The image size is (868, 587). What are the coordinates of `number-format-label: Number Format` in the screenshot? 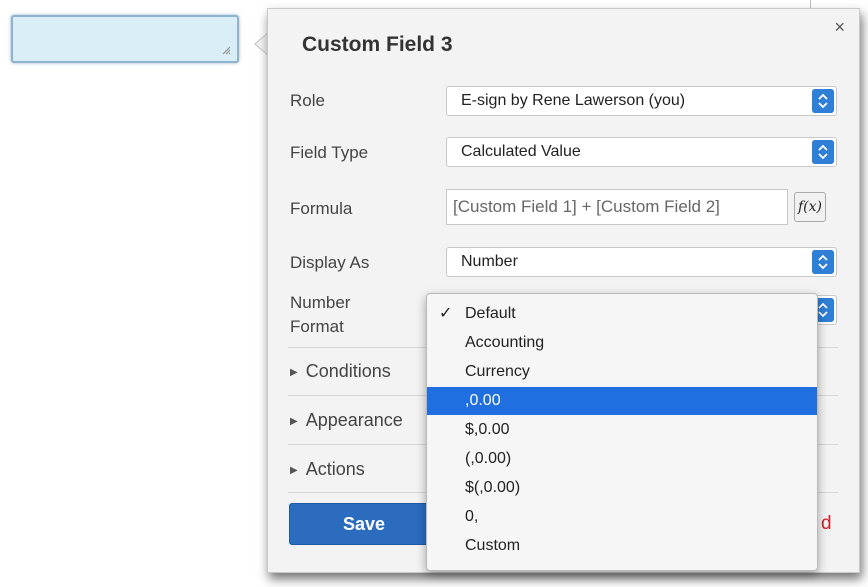 It's located at (320, 315).